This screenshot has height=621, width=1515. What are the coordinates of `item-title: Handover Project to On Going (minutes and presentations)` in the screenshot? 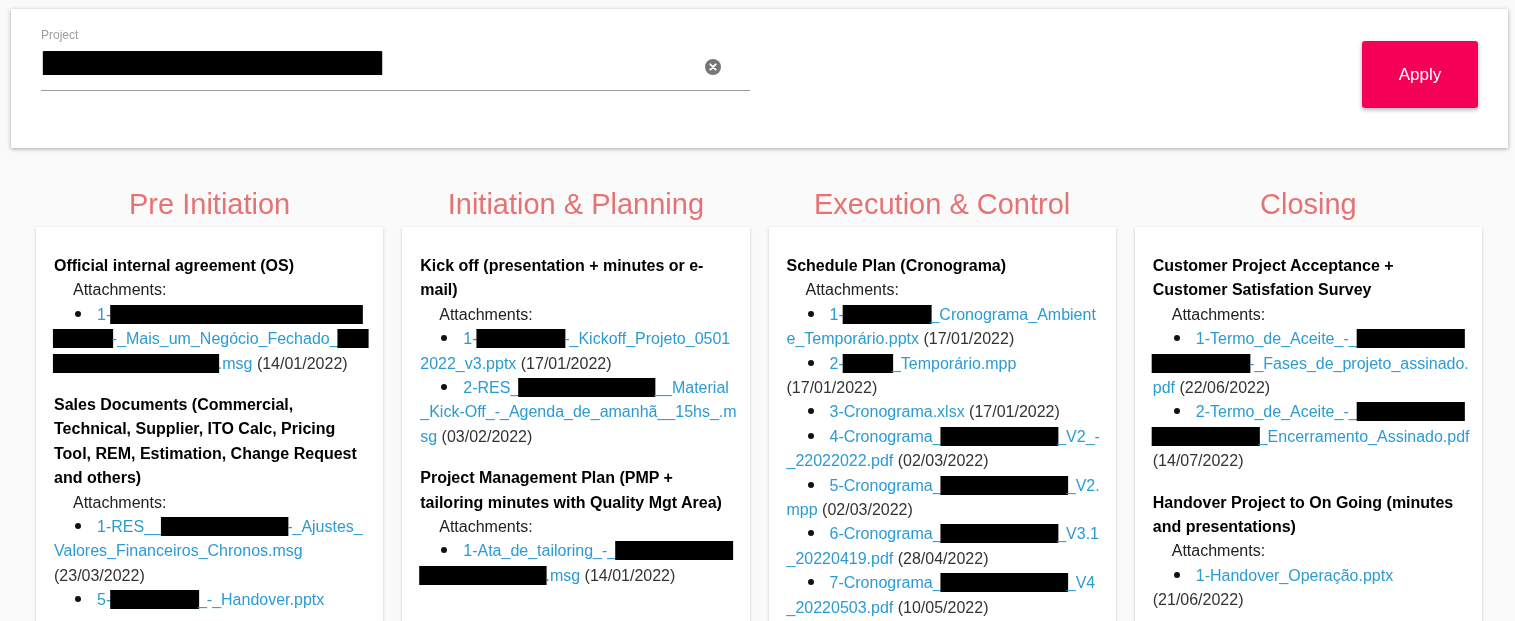 It's located at (1303, 515).